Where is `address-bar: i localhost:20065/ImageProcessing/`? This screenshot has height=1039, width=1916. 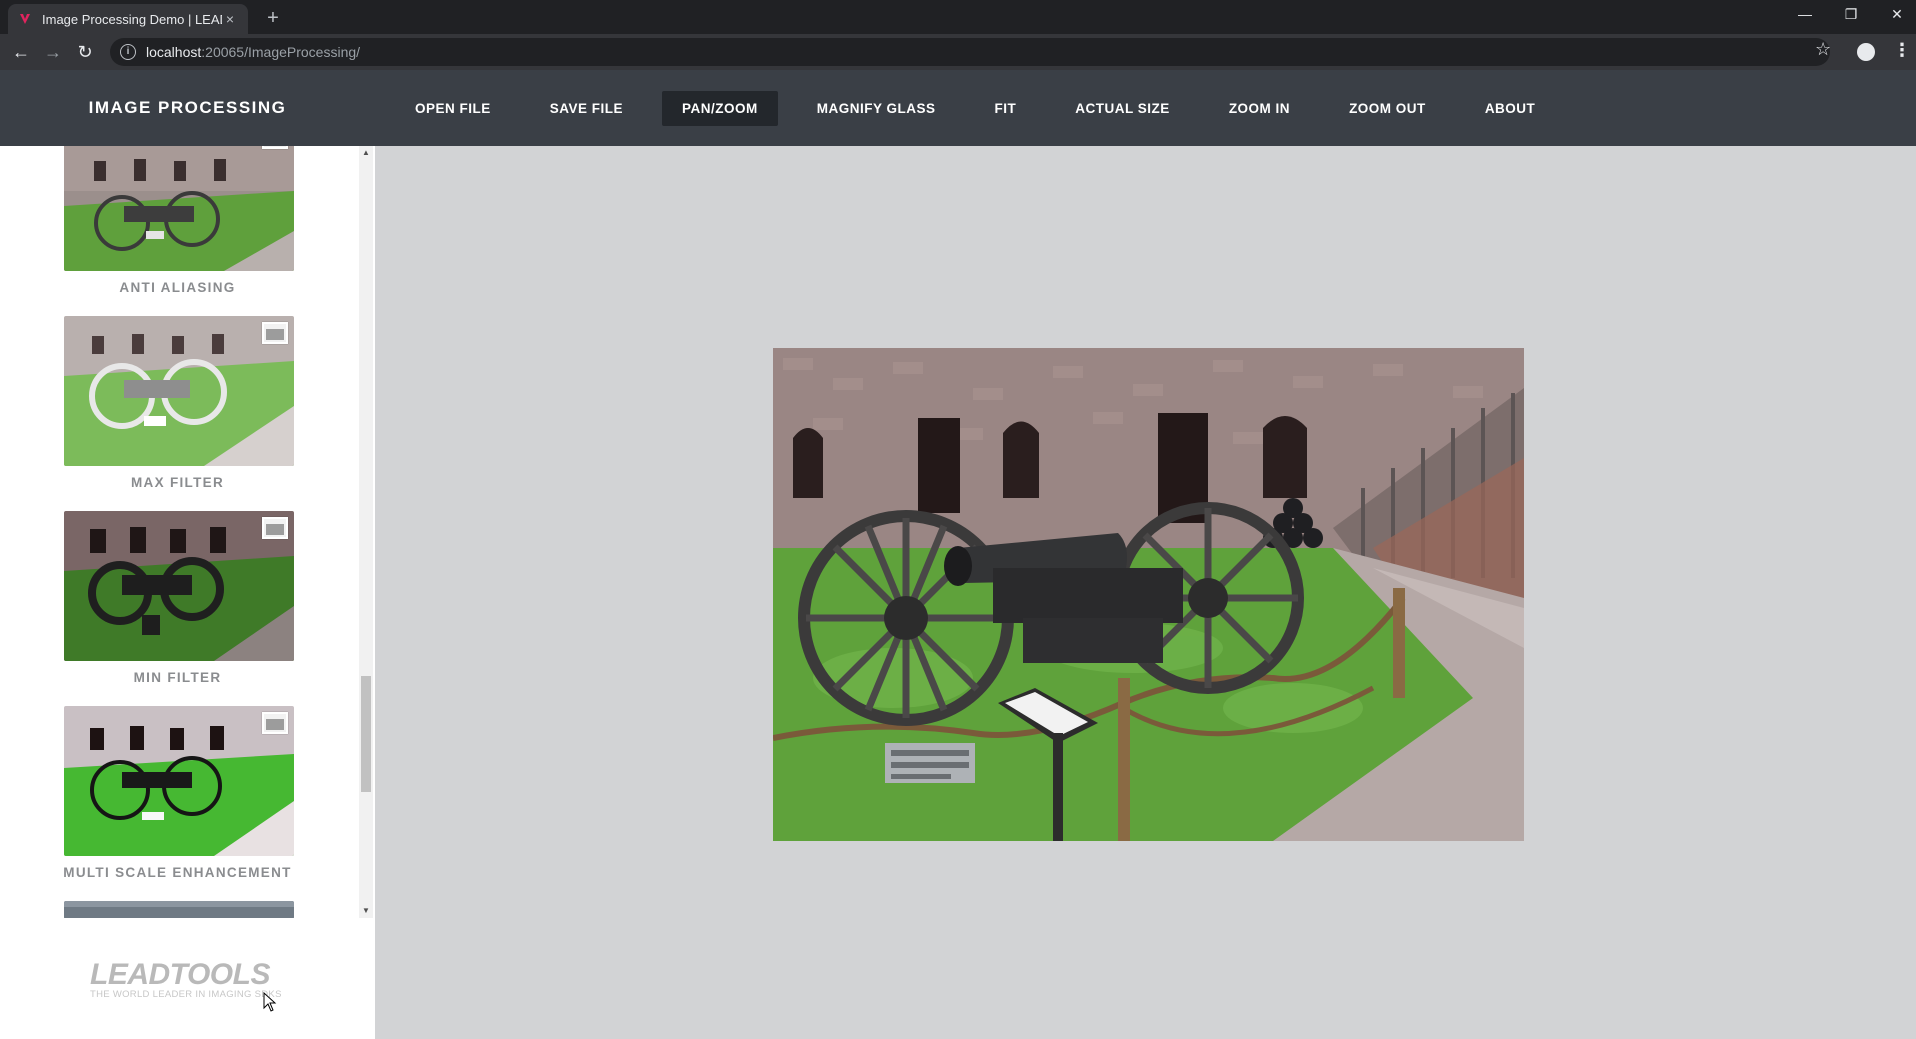
address-bar: i localhost:20065/ImageProcessing/ is located at coordinates (970, 52).